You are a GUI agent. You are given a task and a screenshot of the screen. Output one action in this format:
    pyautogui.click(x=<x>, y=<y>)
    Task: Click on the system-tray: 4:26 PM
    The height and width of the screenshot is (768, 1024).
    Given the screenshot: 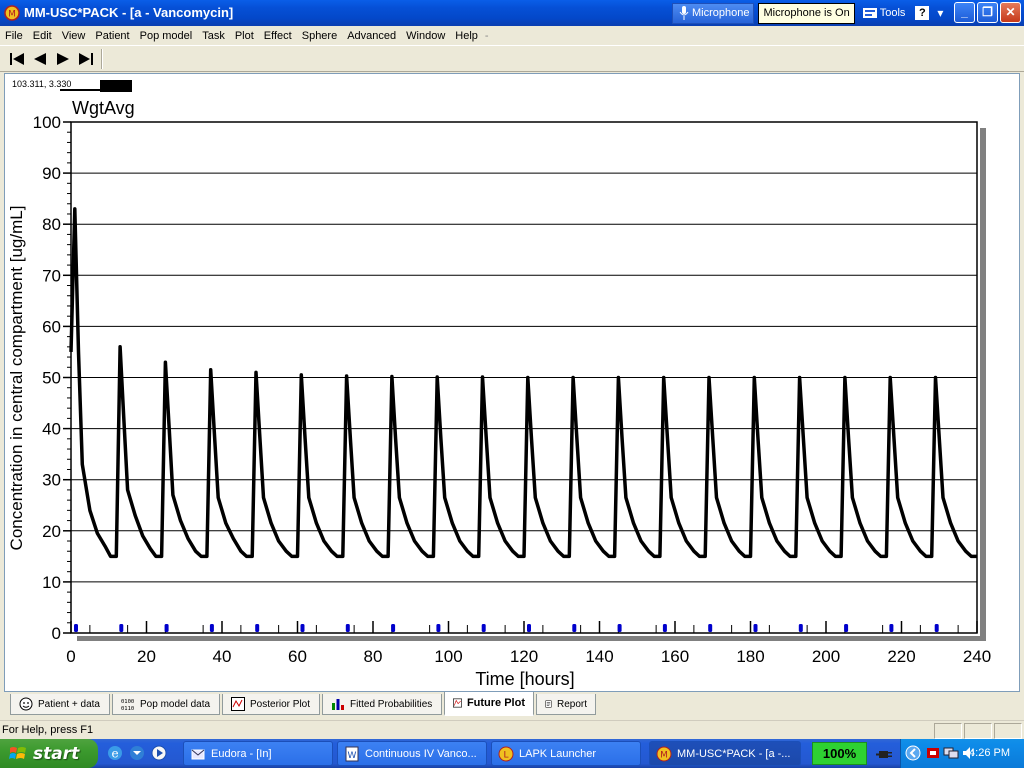 What is the action you would take?
    pyautogui.click(x=962, y=753)
    